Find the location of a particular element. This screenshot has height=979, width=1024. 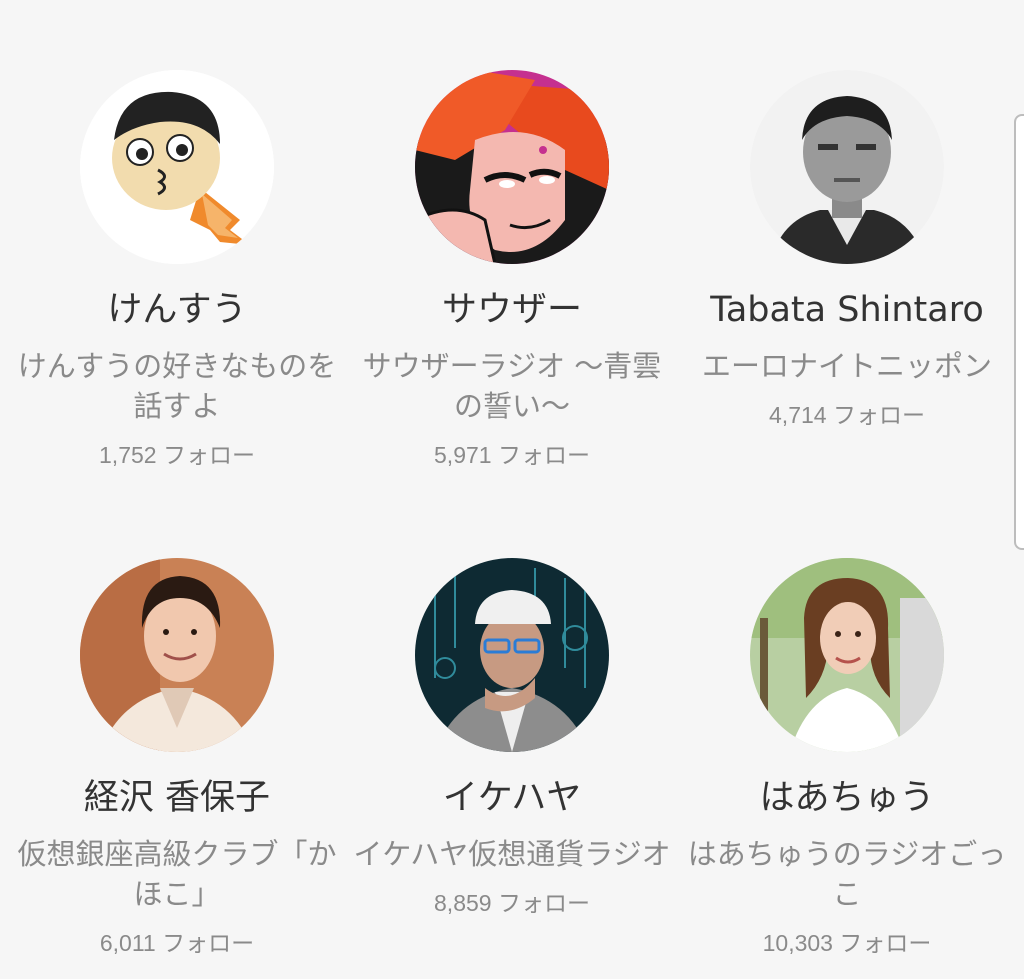

cartoon-face-avatar-icon is located at coordinates (177, 167).